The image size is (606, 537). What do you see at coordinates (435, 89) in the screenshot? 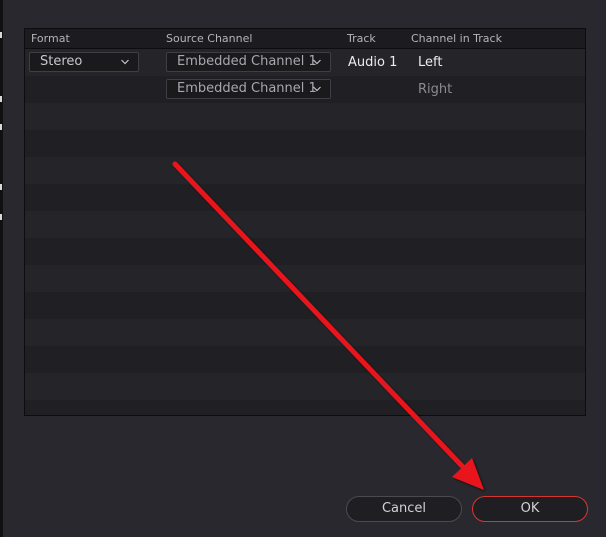
I see `channel-in-track-value: Right` at bounding box center [435, 89].